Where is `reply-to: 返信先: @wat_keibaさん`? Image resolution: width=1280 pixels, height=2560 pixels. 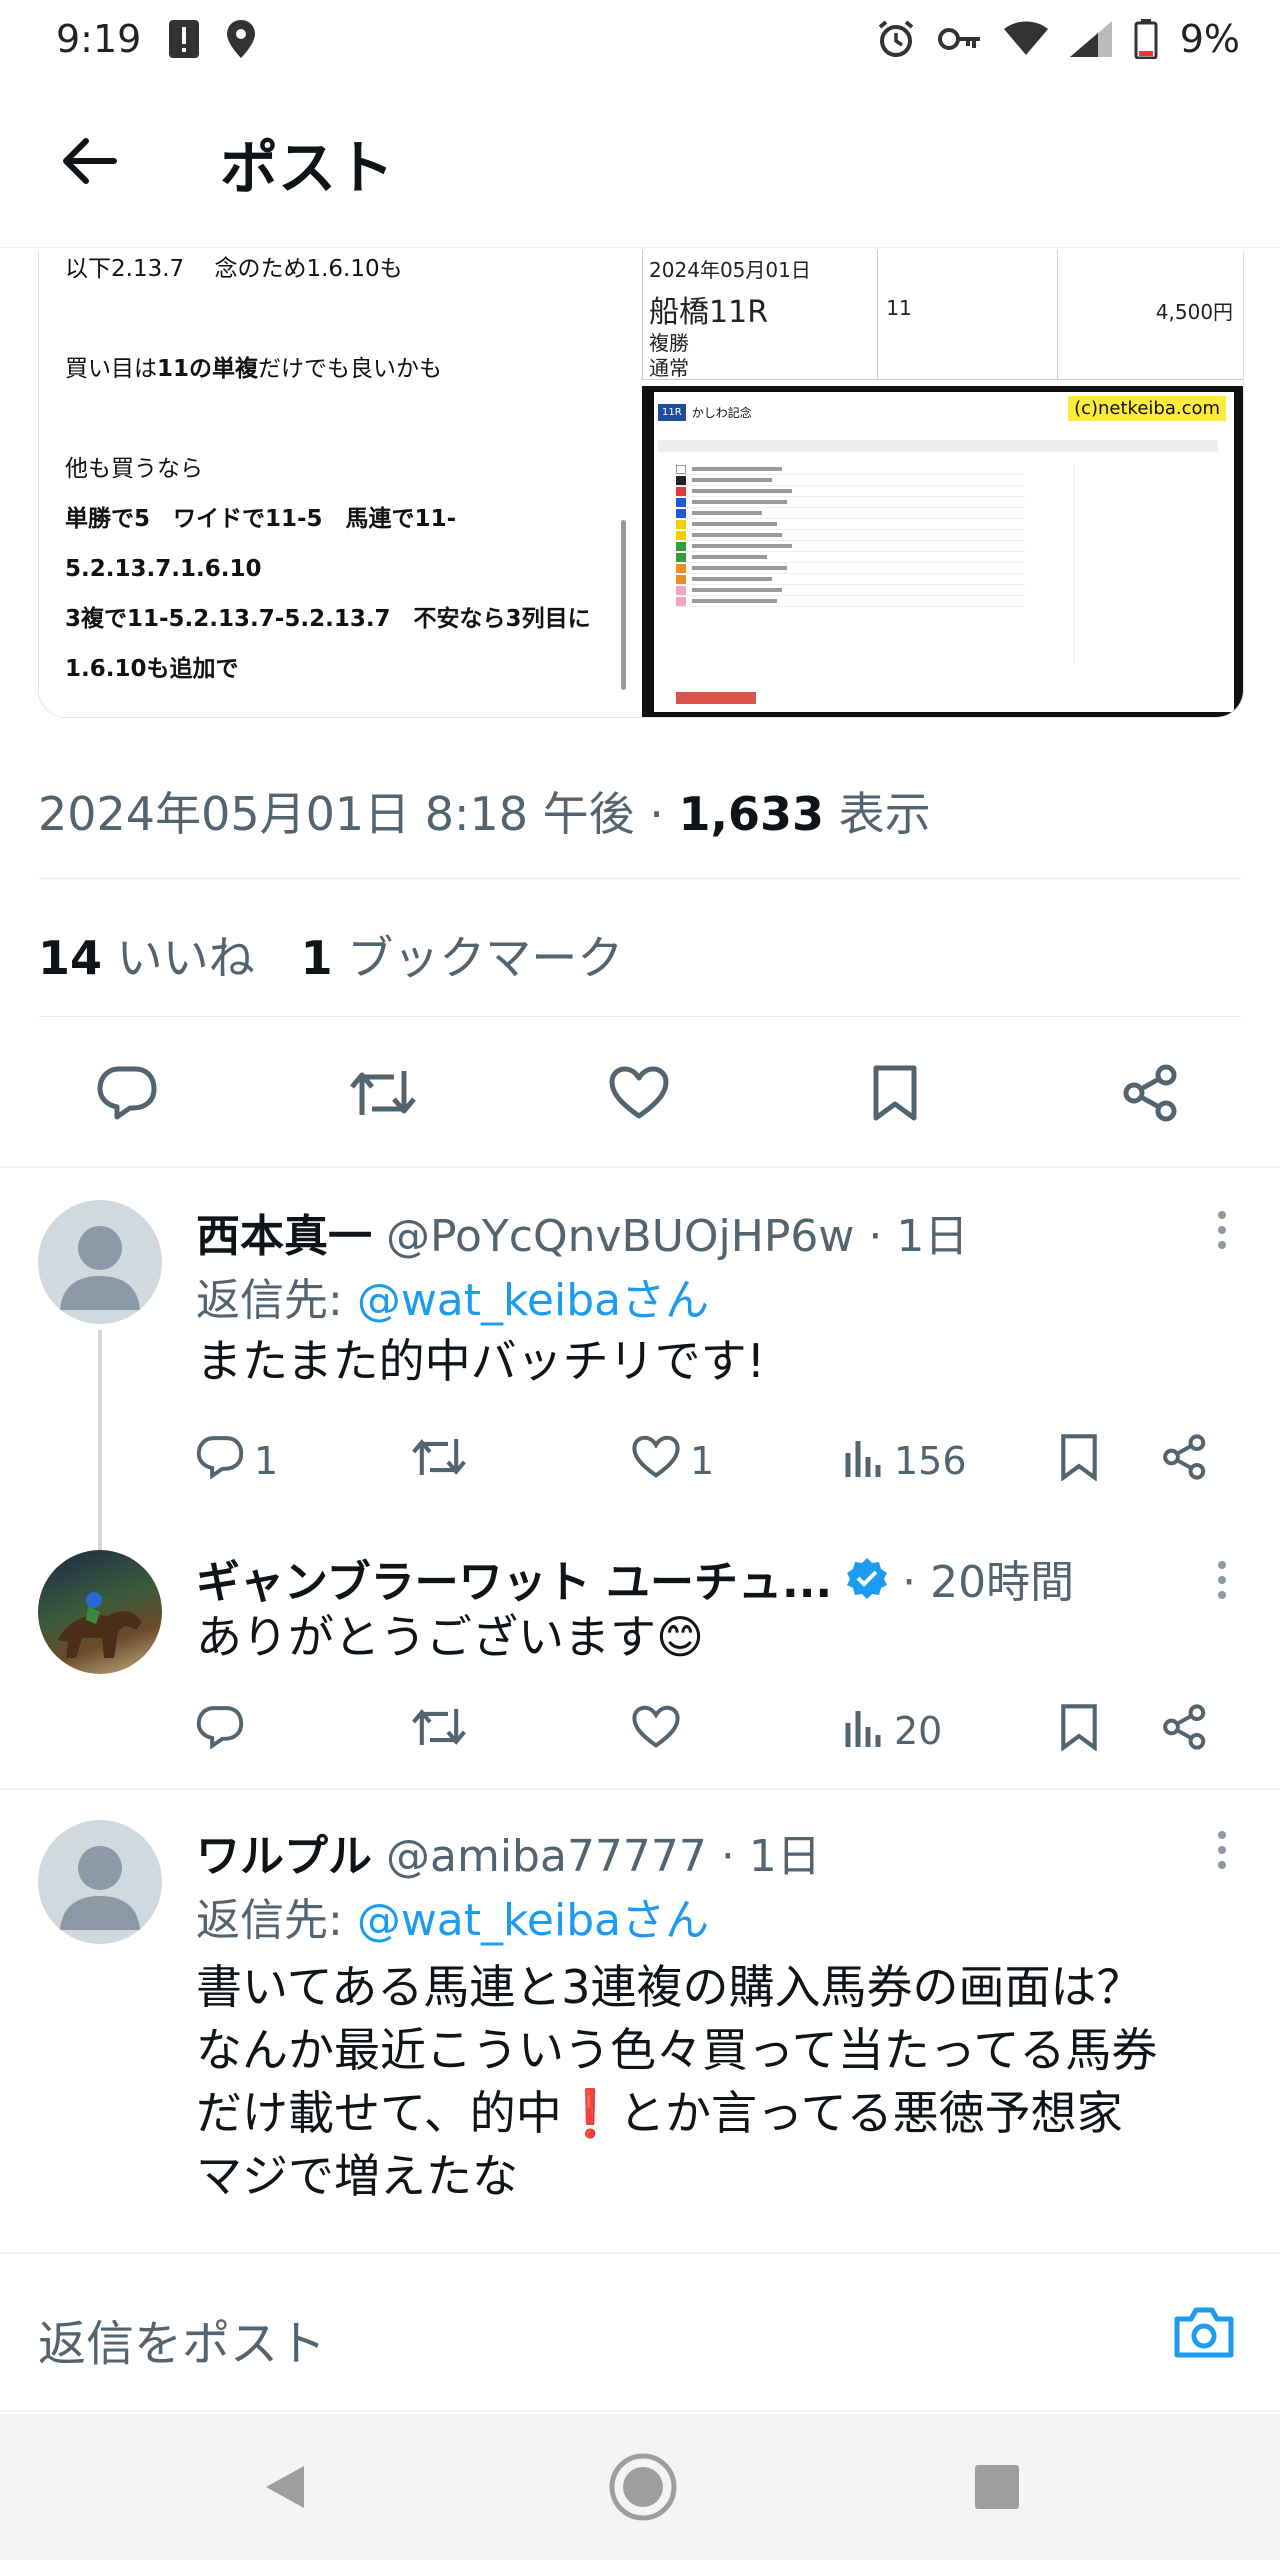
reply-to: 返信先: @wat_keibaさん is located at coordinates (452, 1296).